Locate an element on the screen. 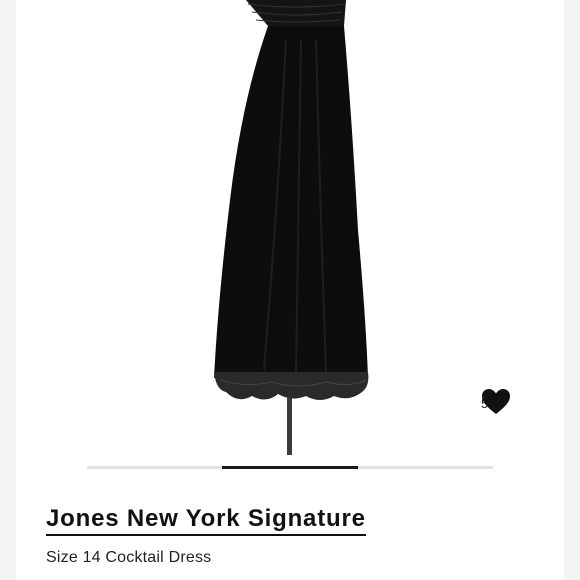 This screenshot has width=580, height=580. carousel-active-segment is located at coordinates (290, 467).